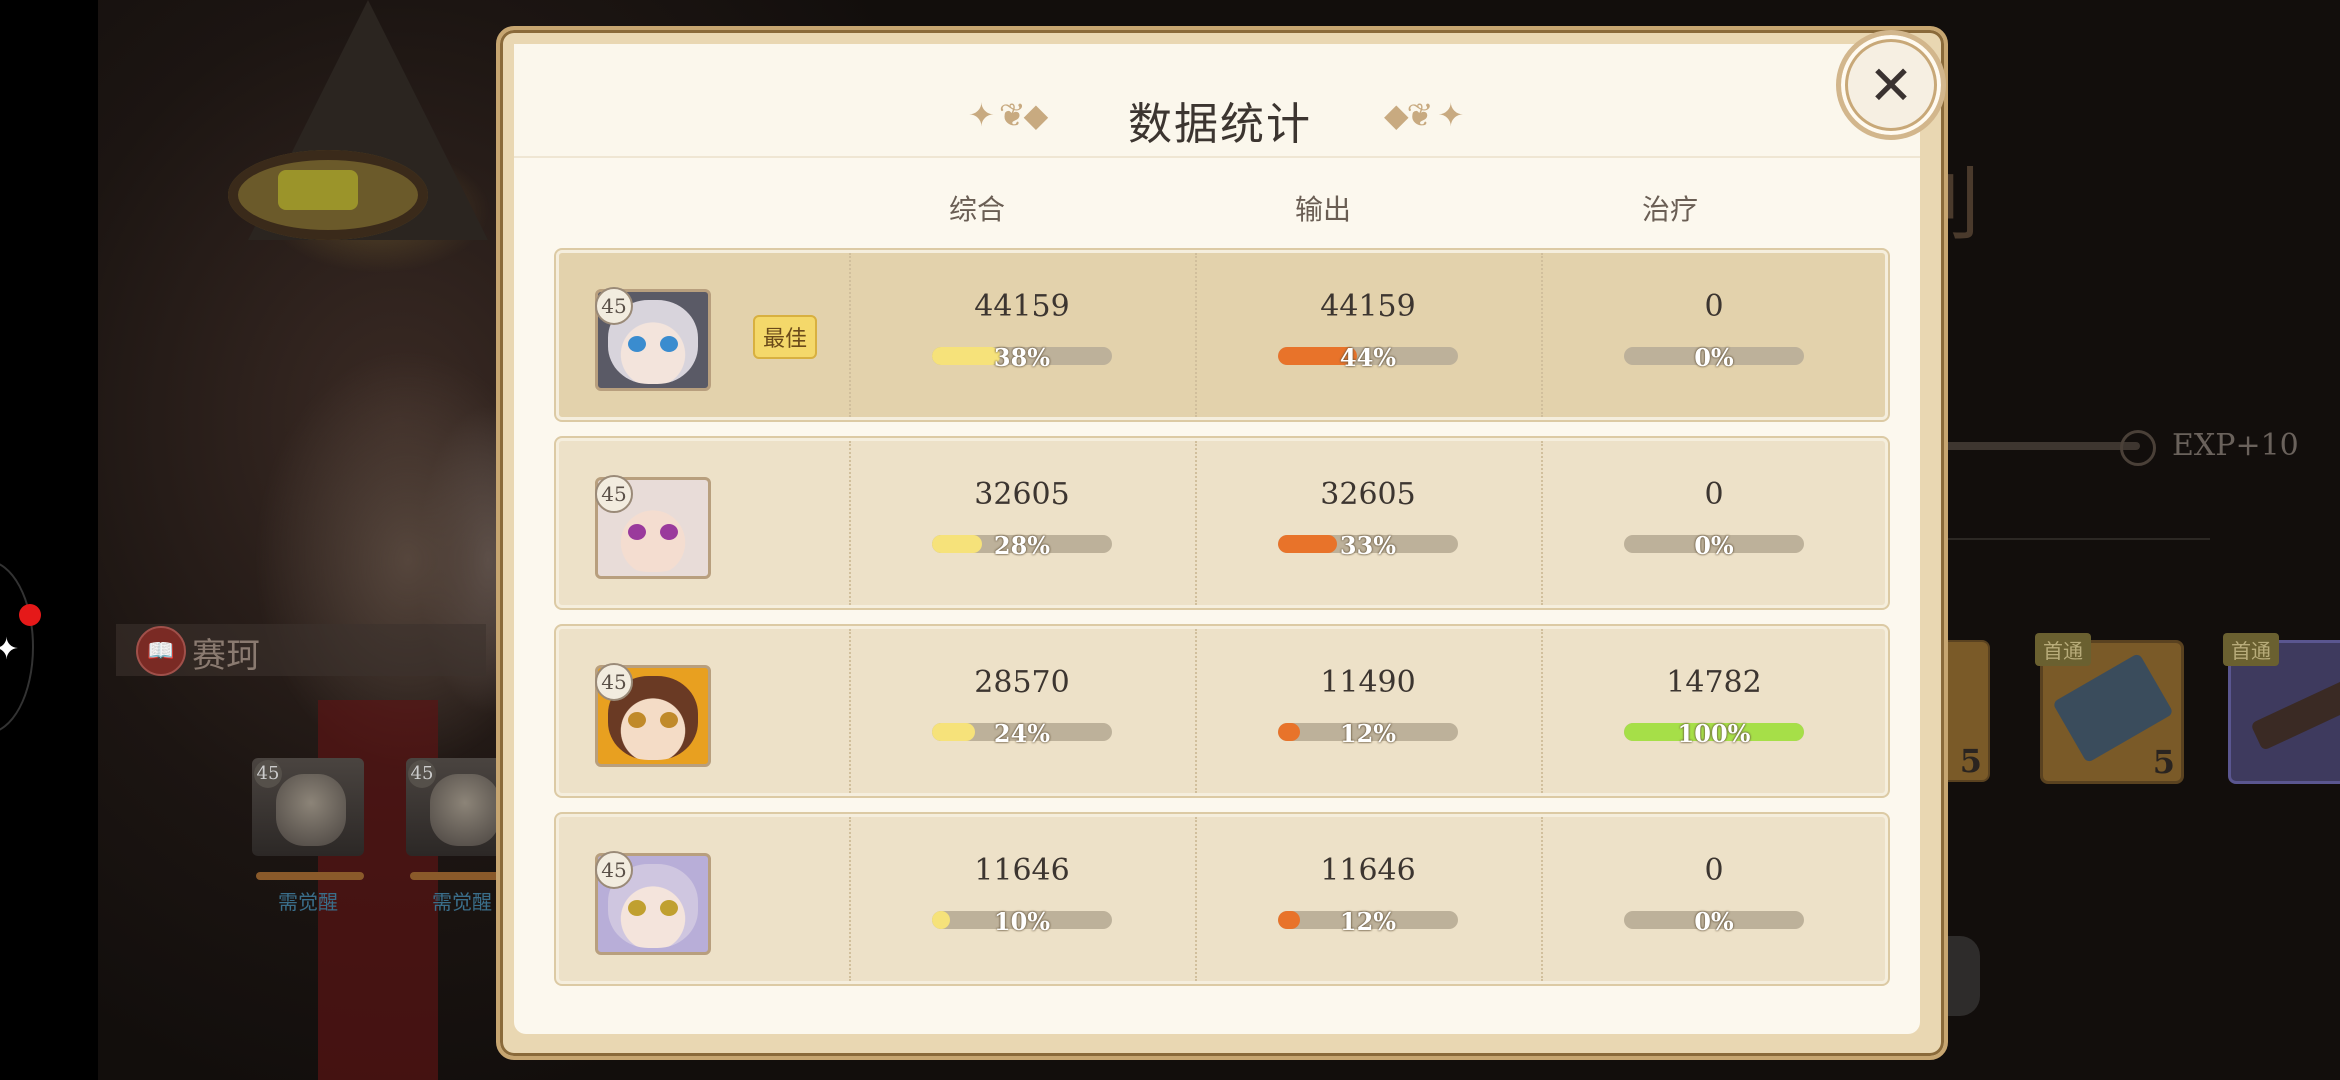 The width and height of the screenshot is (2340, 1080). I want to click on close-button: ✕, so click(1891, 85).